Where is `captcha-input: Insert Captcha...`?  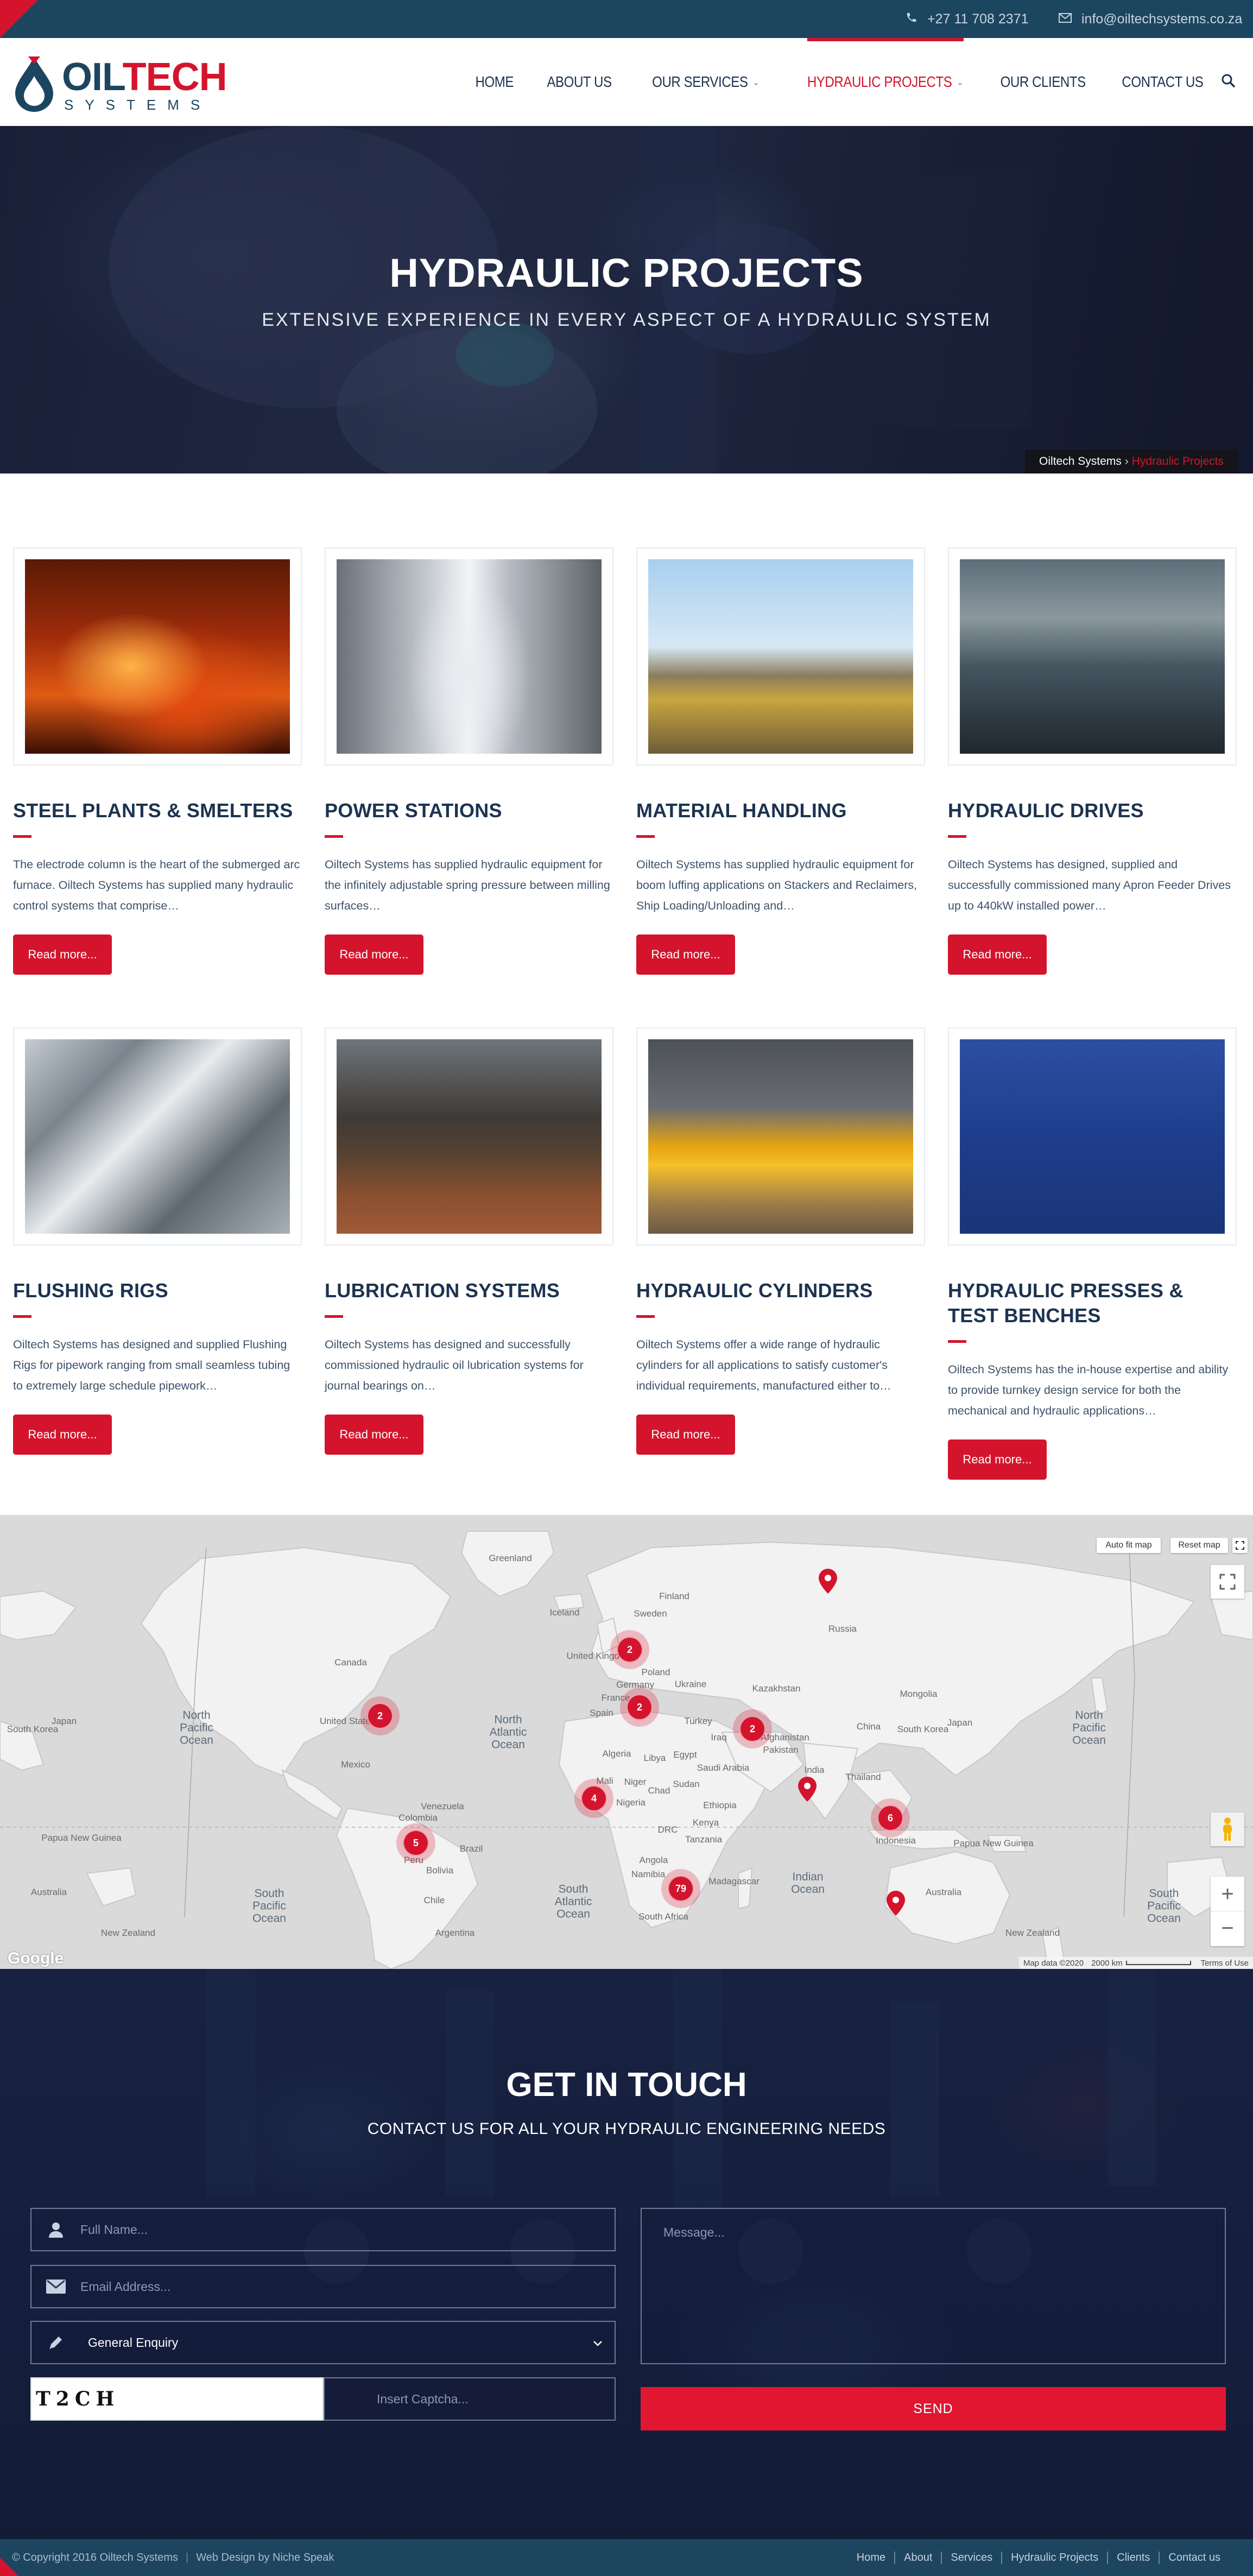
captcha-input: Insert Captcha... is located at coordinates (470, 2399).